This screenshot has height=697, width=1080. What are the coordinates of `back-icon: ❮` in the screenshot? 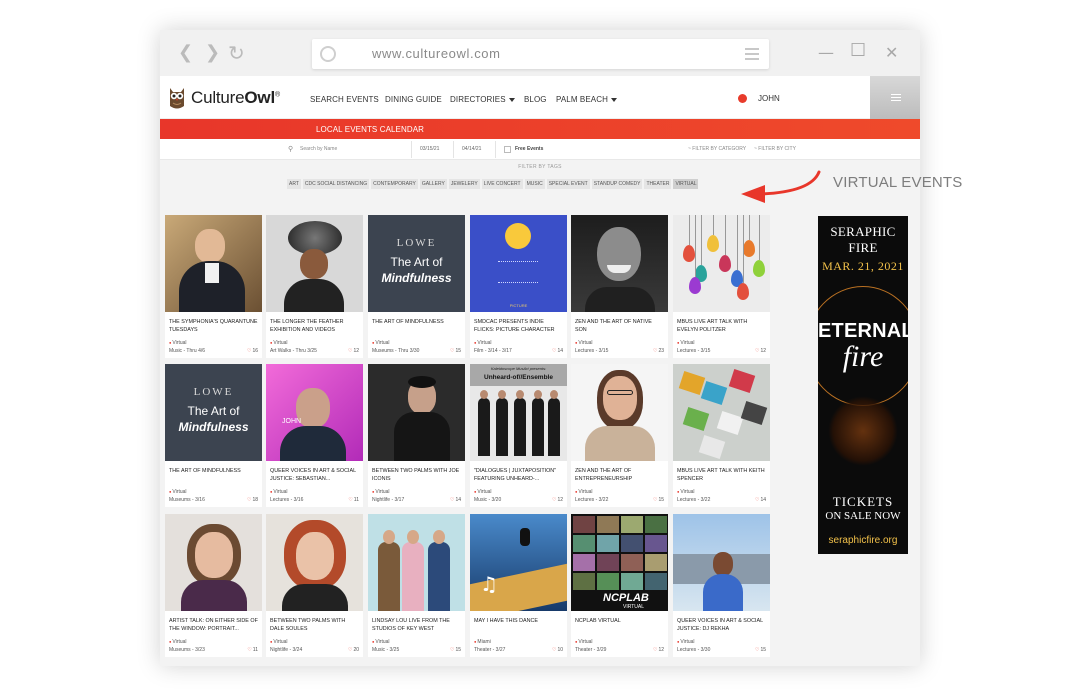 It's located at (185, 53).